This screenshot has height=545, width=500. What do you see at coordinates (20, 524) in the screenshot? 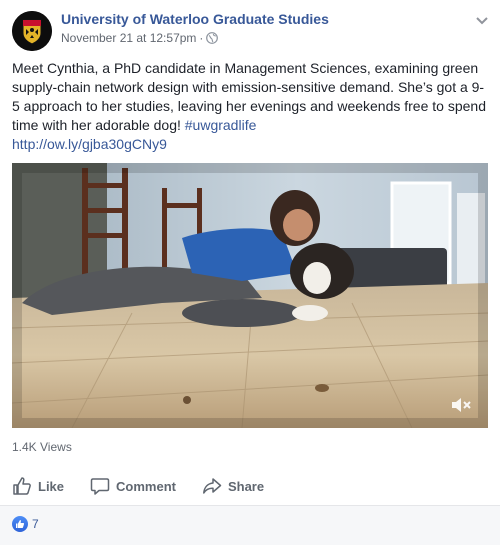
I see `like-reaction-icon` at bounding box center [20, 524].